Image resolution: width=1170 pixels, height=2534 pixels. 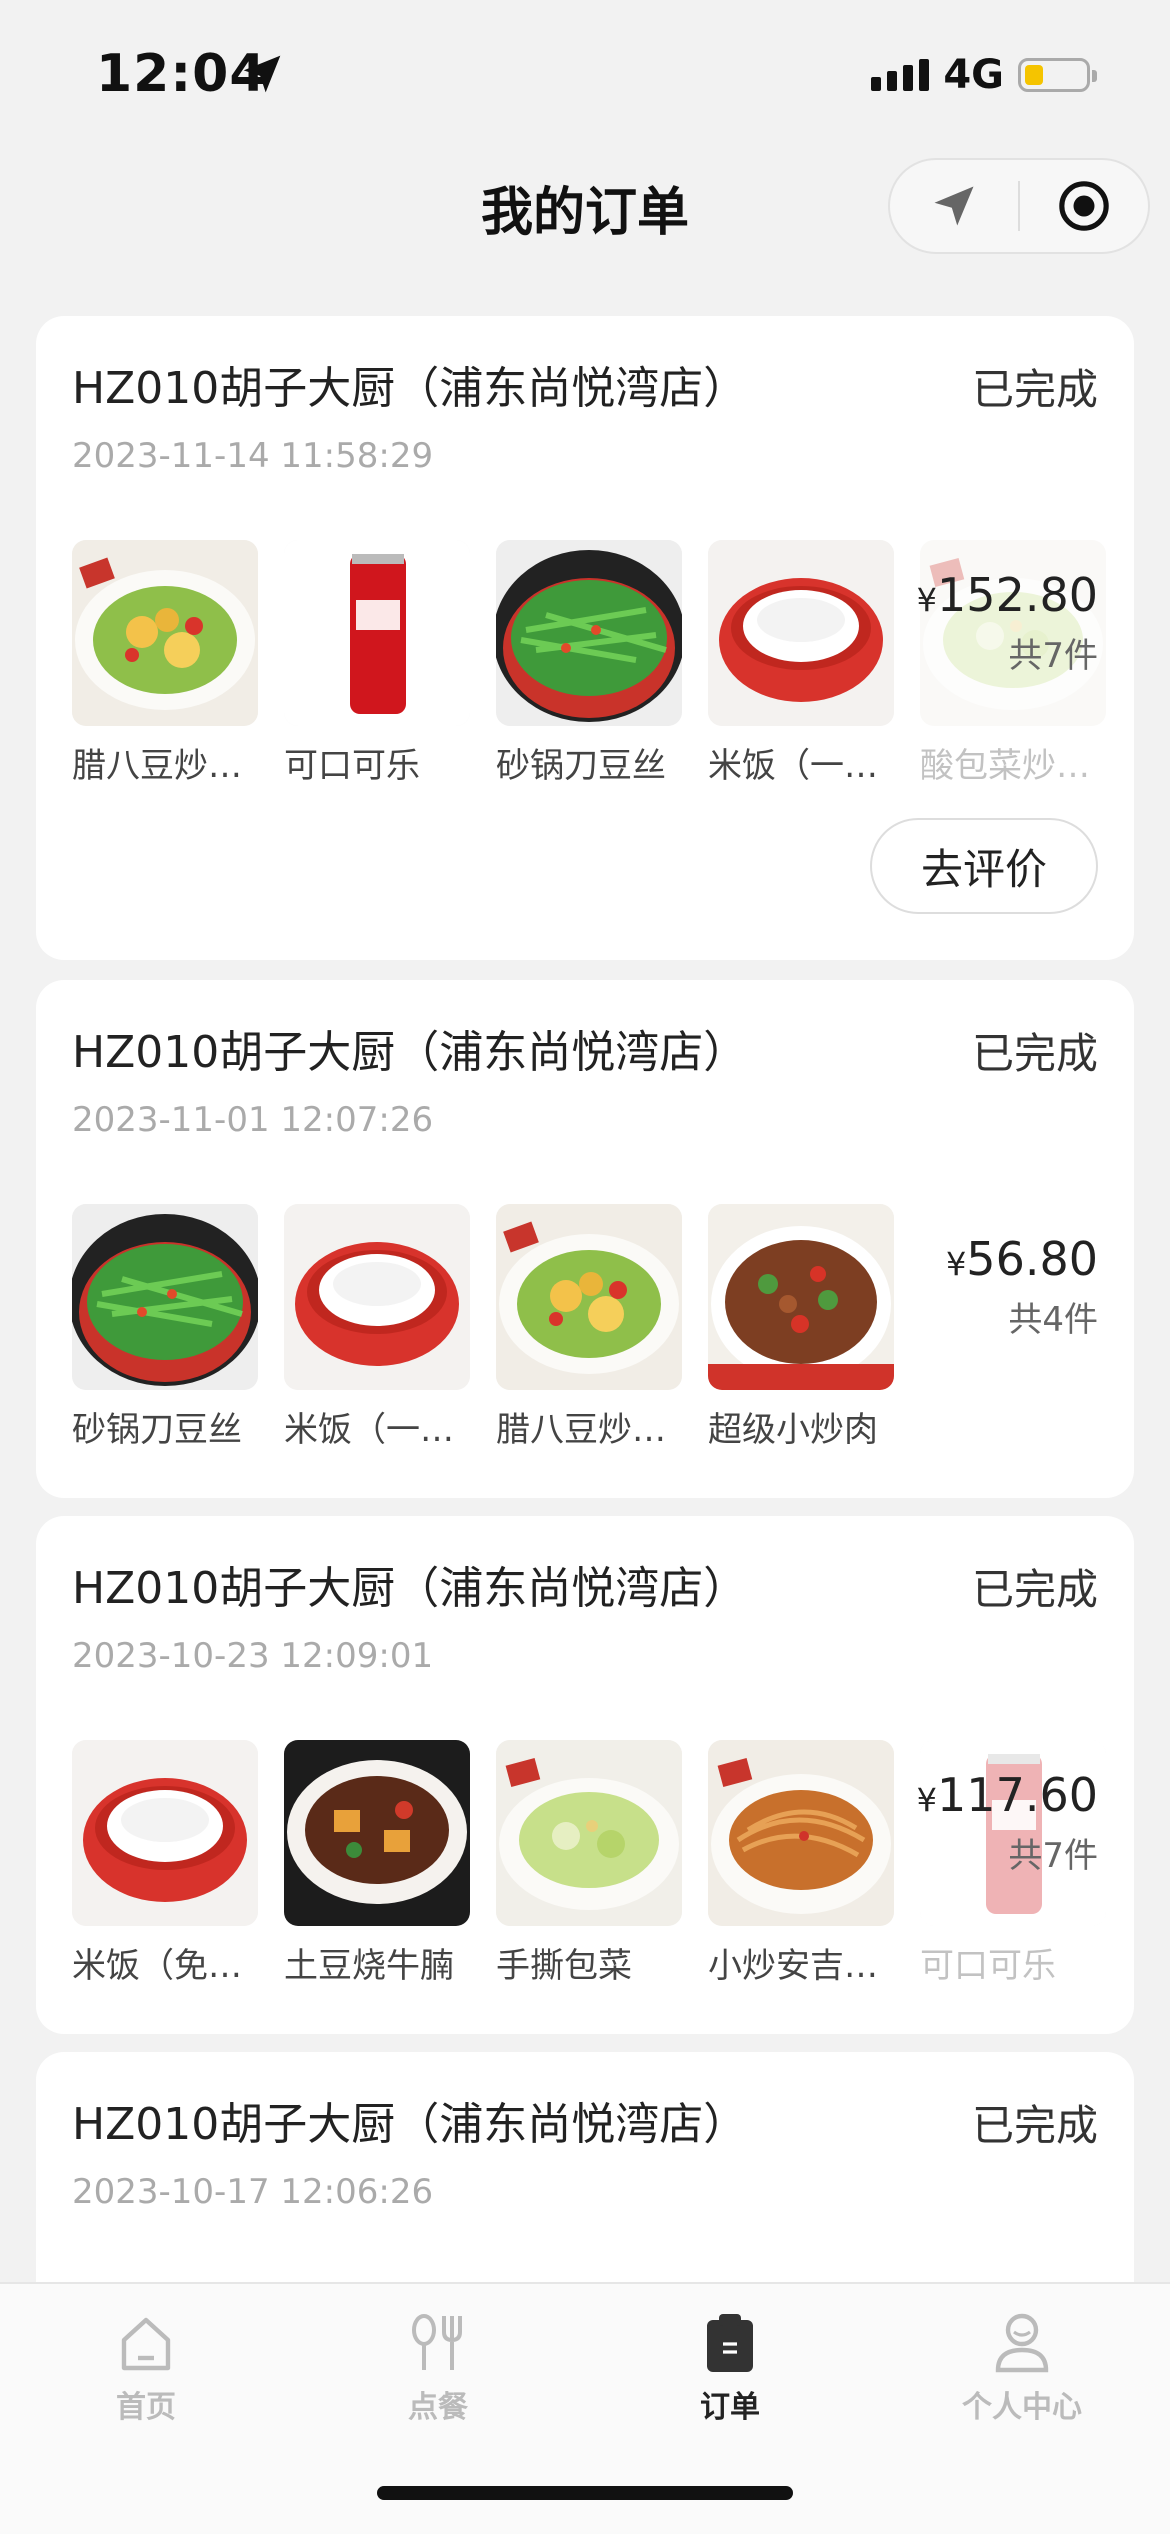 What do you see at coordinates (801, 1297) in the screenshot?
I see `stir-fry-pork-icon` at bounding box center [801, 1297].